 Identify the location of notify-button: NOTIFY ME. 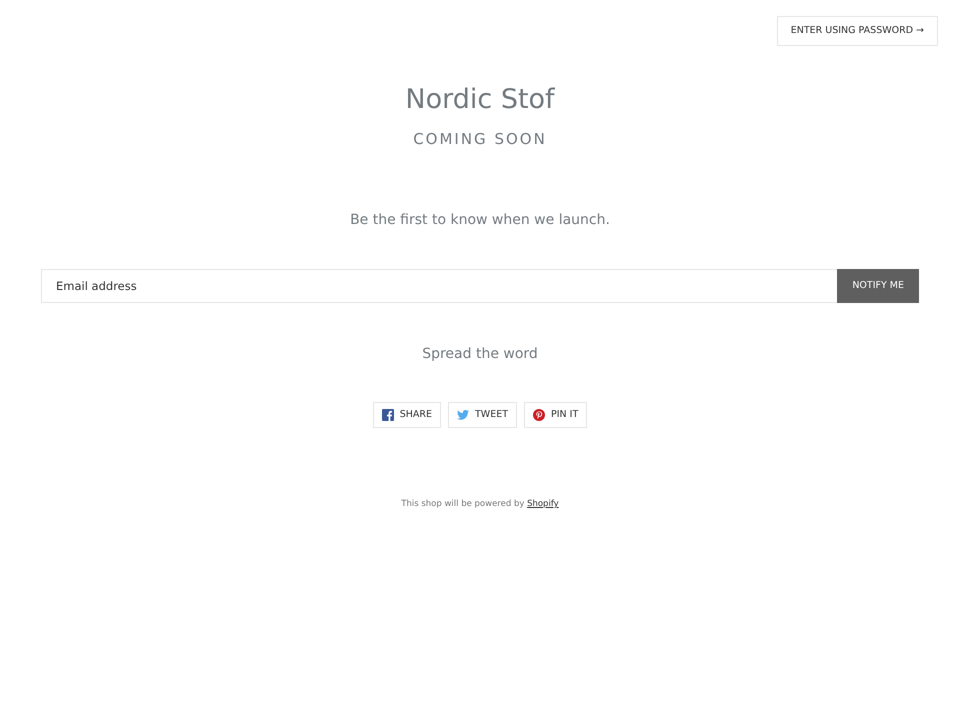
(878, 286).